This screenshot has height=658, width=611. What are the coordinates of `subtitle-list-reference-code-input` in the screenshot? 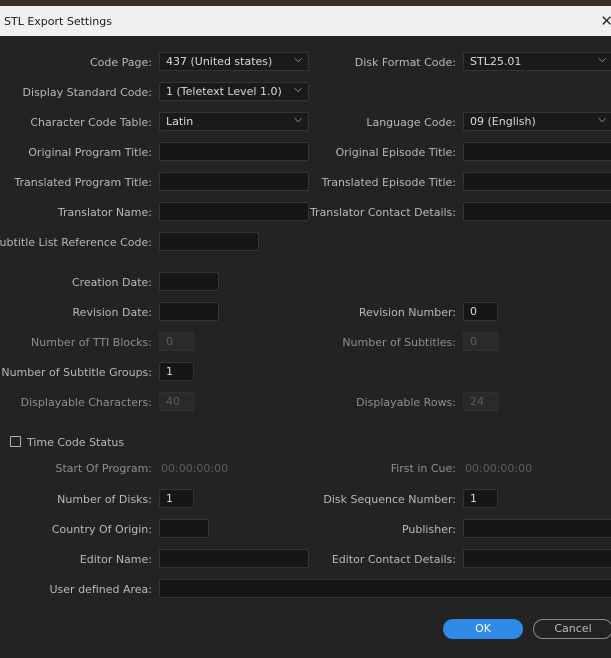 It's located at (209, 241).